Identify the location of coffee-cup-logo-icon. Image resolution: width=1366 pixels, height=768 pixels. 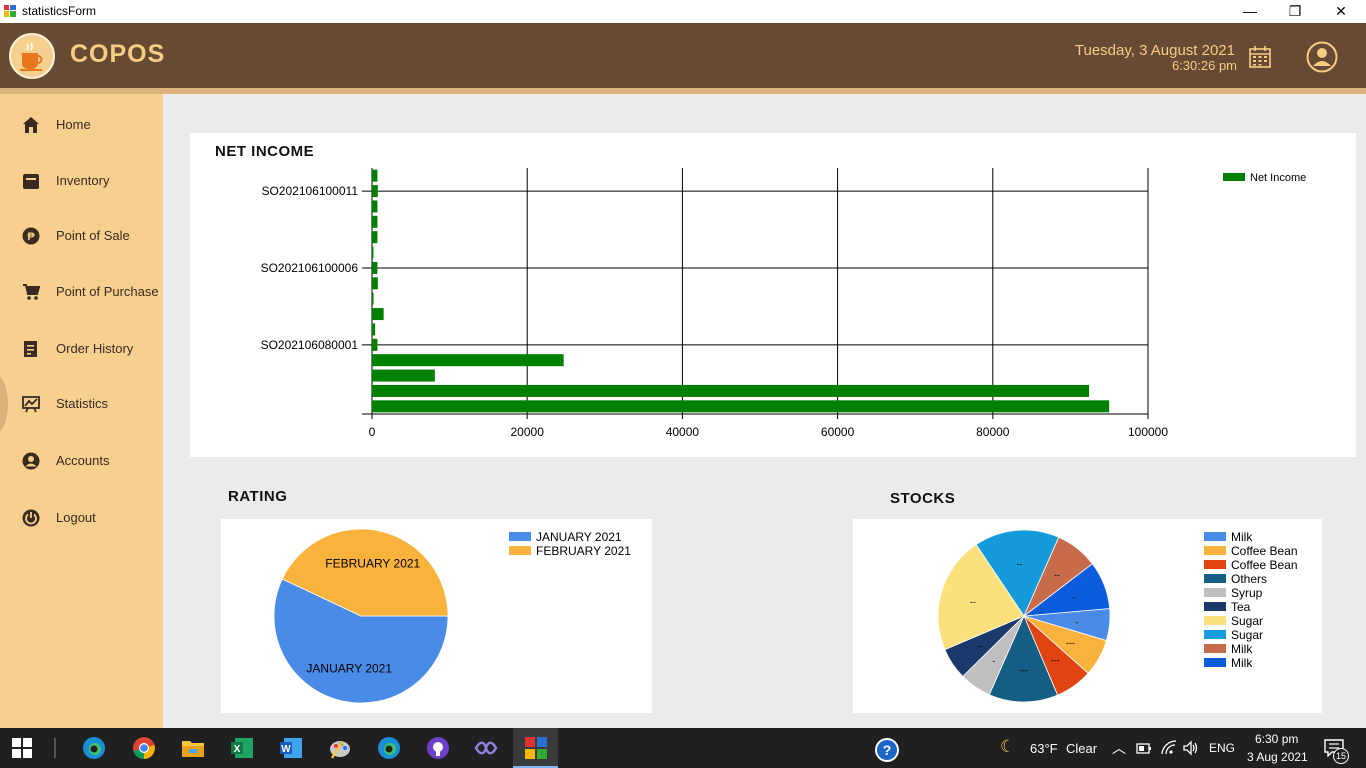
(32, 56).